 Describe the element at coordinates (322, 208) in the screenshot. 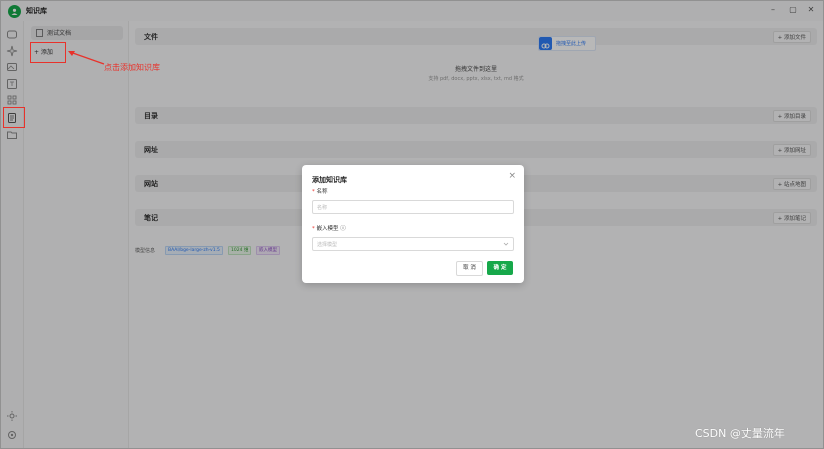

I see `name-input-placeholder: 名称` at that location.